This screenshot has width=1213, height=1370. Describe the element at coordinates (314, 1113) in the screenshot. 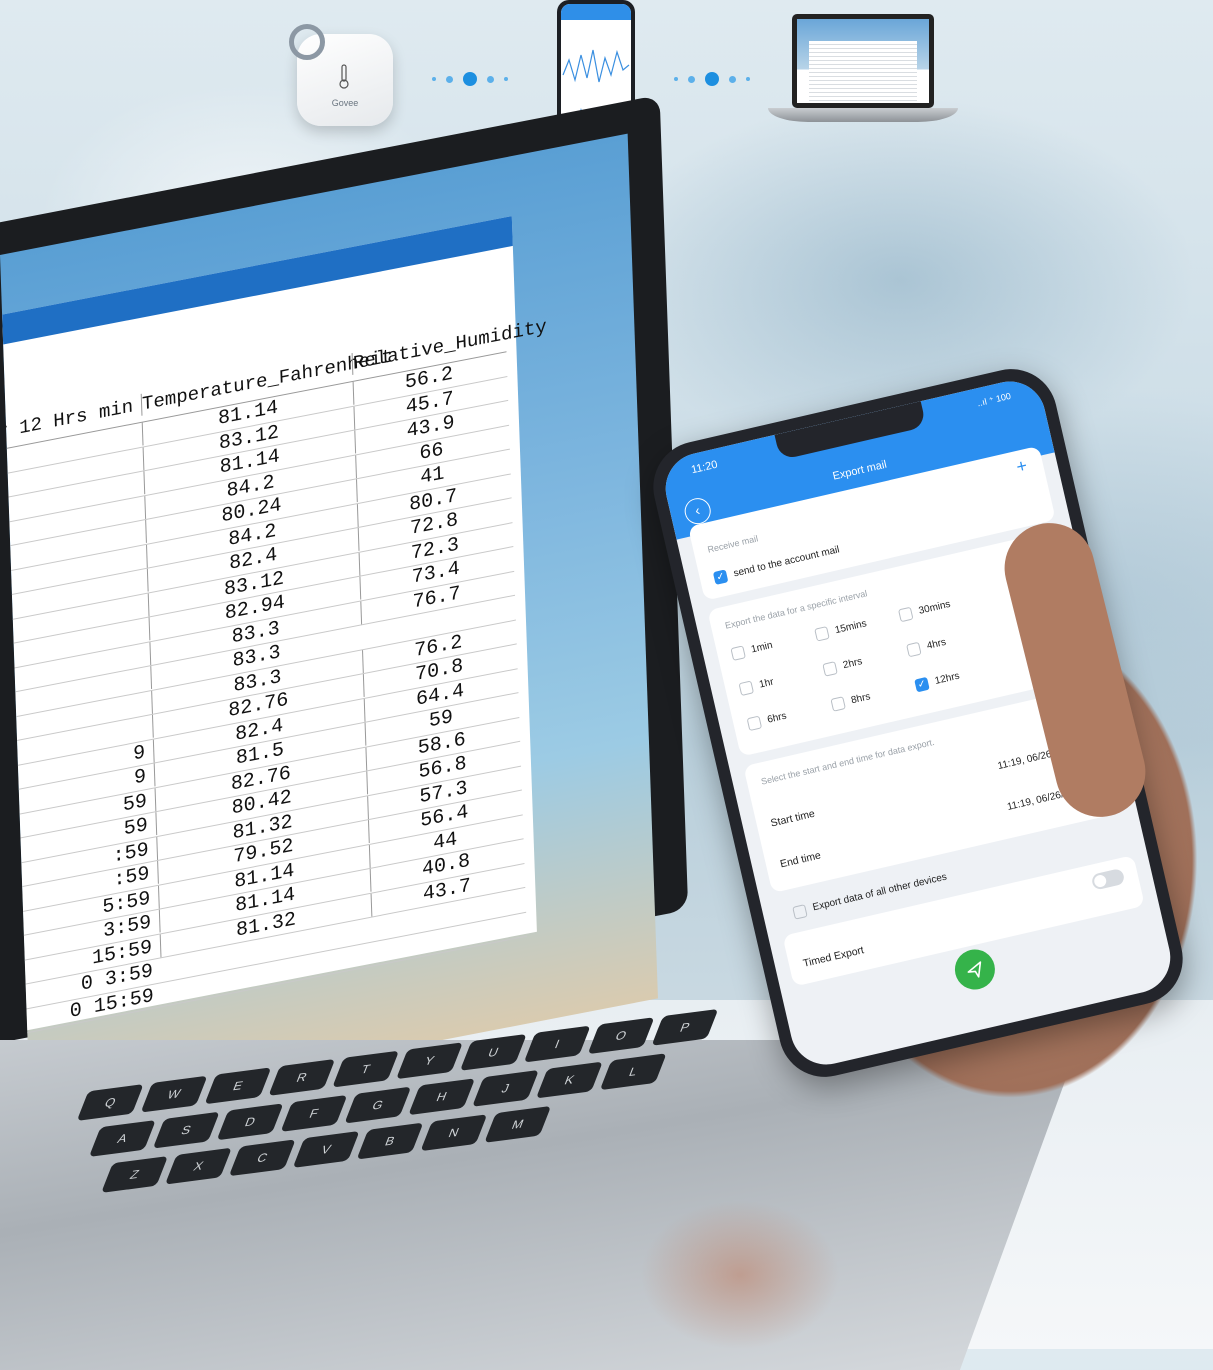

I see `keyboard-key: F` at that location.